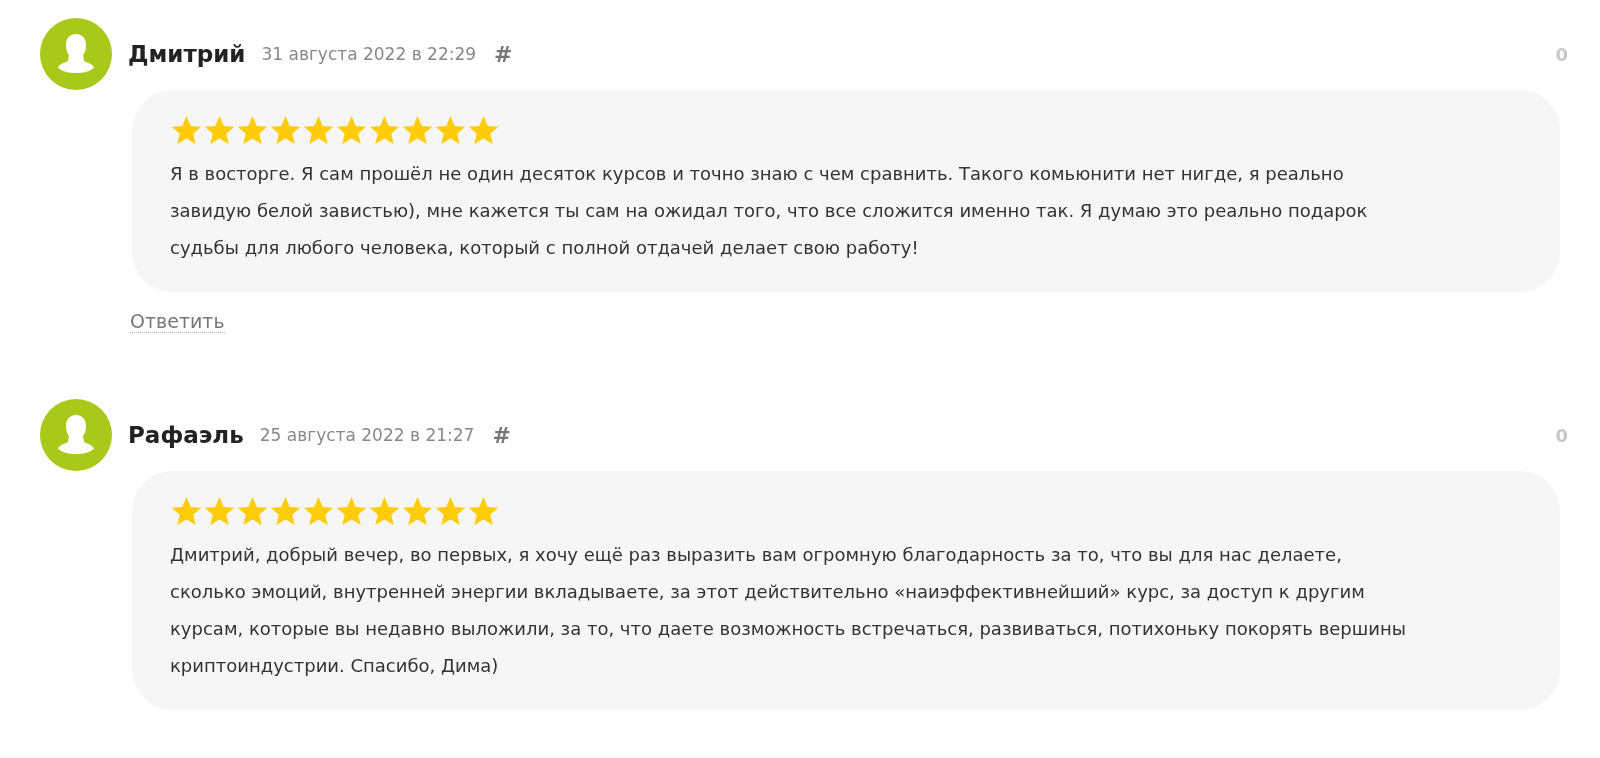  I want to click on author-name: Дмитрий, so click(187, 54).